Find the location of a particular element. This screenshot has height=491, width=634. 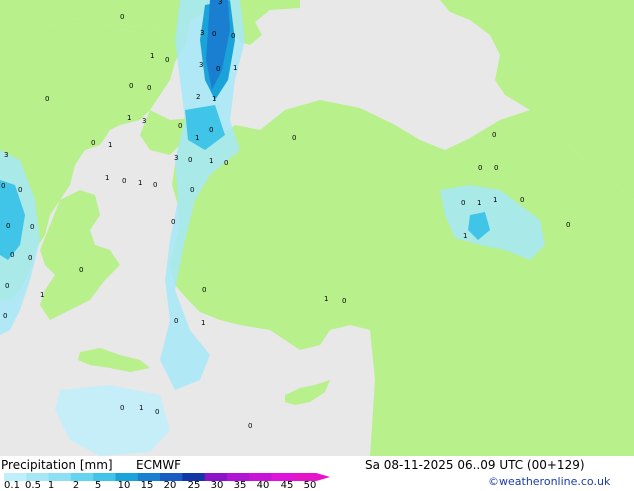

legend-tick-label: 25 is located at coordinates (194, 485).